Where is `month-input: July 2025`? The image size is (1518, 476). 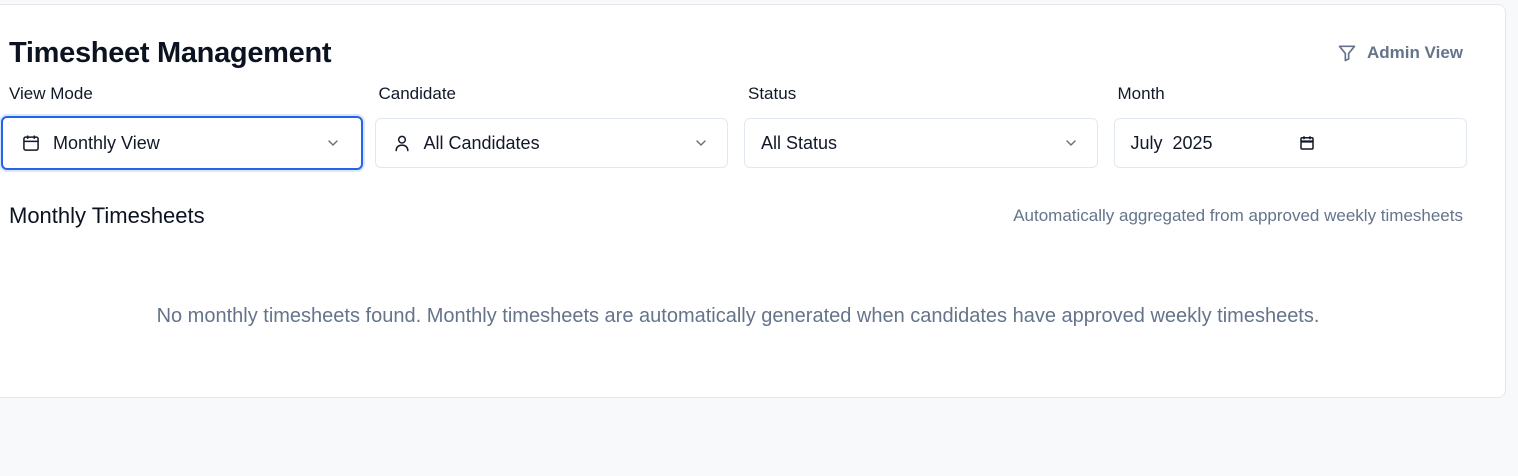 month-input: July 2025 is located at coordinates (1290, 143).